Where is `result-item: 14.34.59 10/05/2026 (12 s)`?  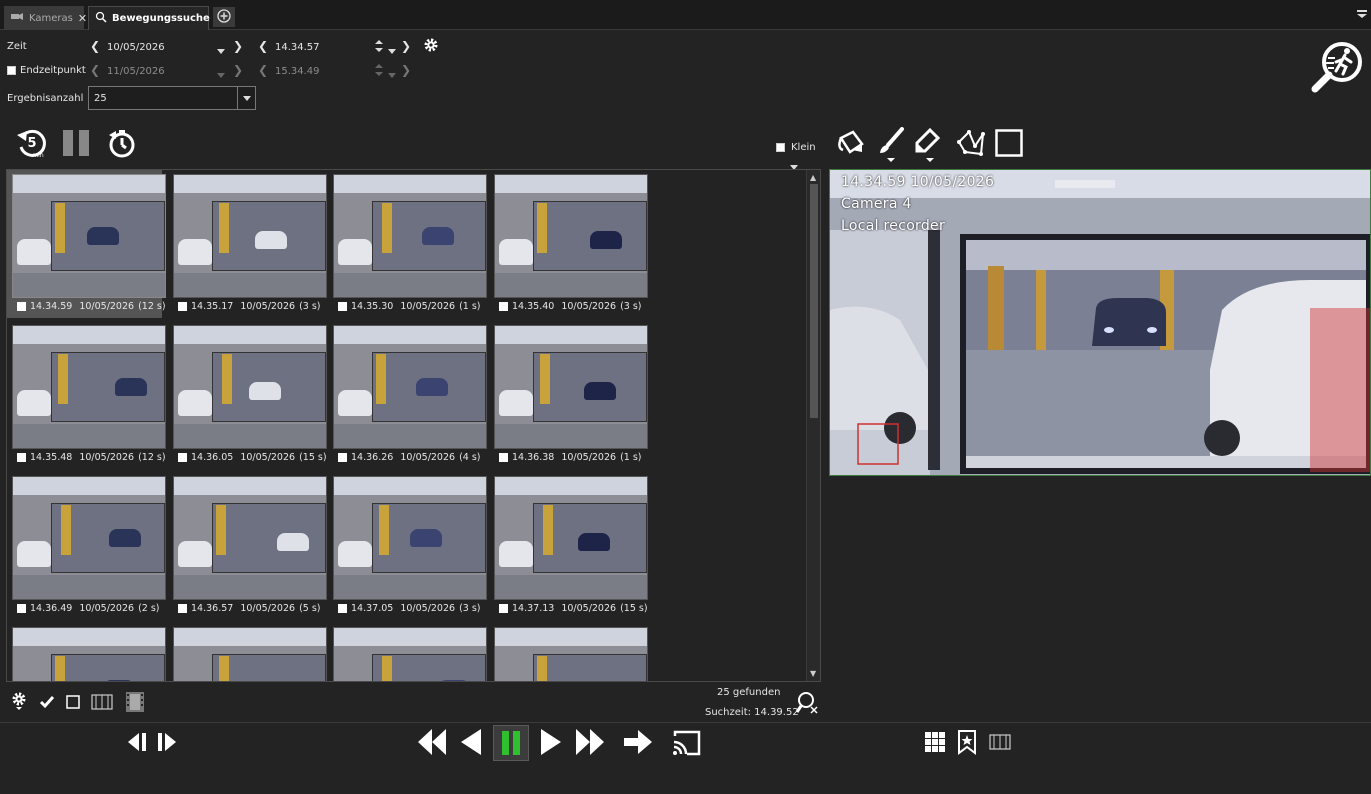 result-item: 14.34.59 10/05/2026 (12 s) is located at coordinates (86, 244).